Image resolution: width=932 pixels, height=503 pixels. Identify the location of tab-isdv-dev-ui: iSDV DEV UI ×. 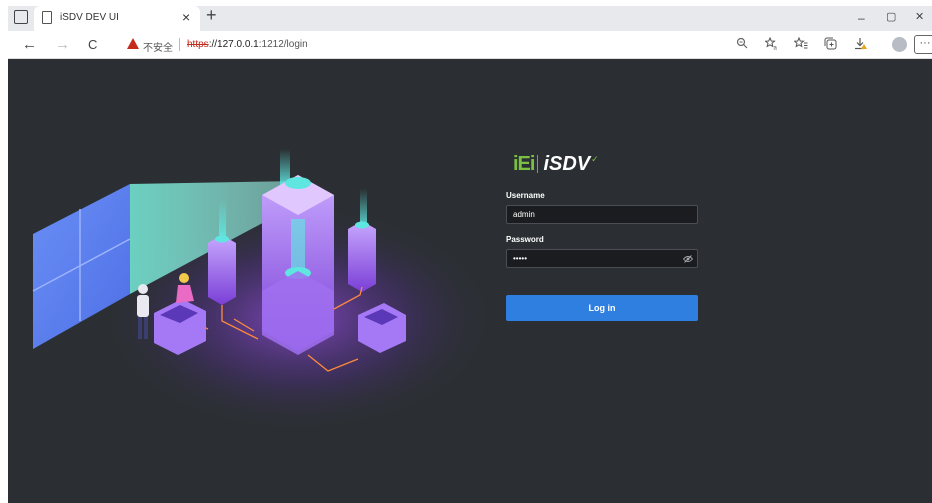
(117, 18).